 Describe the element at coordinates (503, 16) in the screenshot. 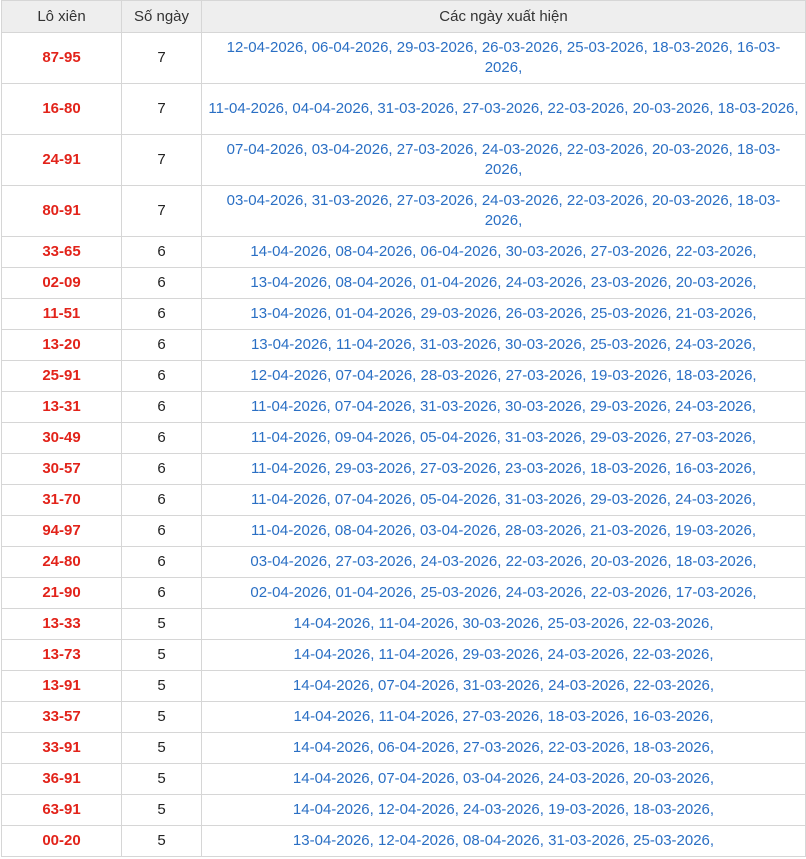

I see `header-dates: Các ngày xuất hiện` at that location.